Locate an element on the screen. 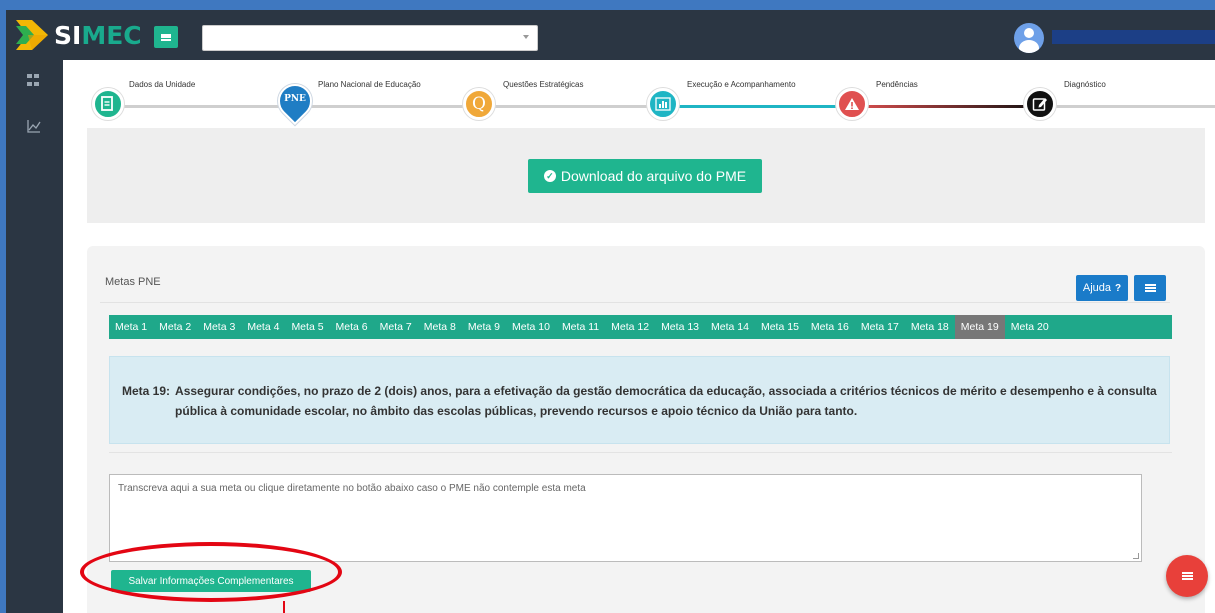  floating-menu-button is located at coordinates (1187, 576).